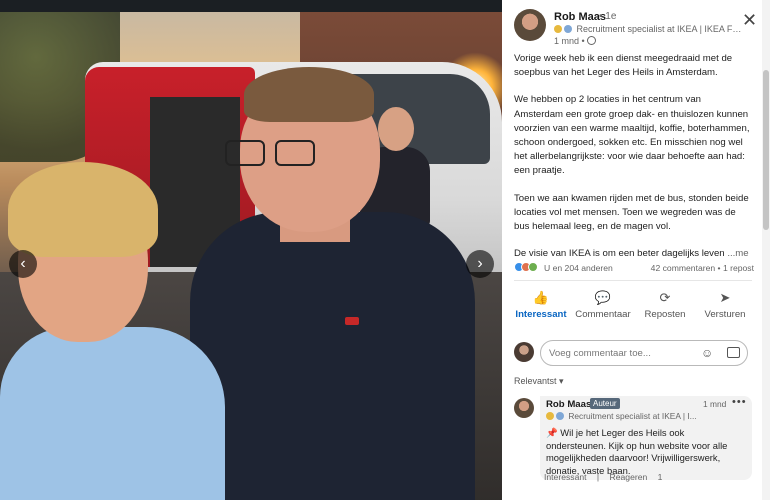 The width and height of the screenshot is (770, 500). Describe the element at coordinates (251, 6) in the screenshot. I see `top-bar` at that location.